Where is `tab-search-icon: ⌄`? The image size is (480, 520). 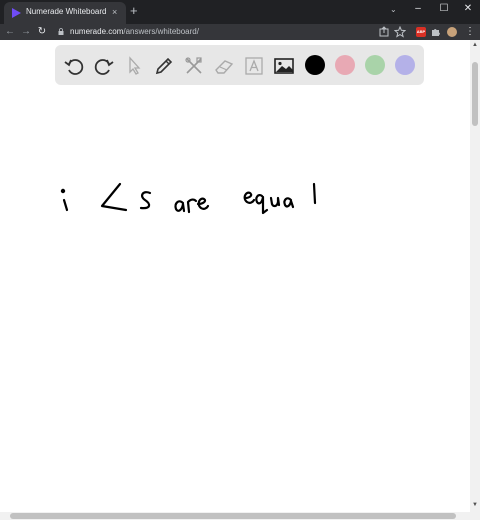 tab-search-icon: ⌄ is located at coordinates (393, 9).